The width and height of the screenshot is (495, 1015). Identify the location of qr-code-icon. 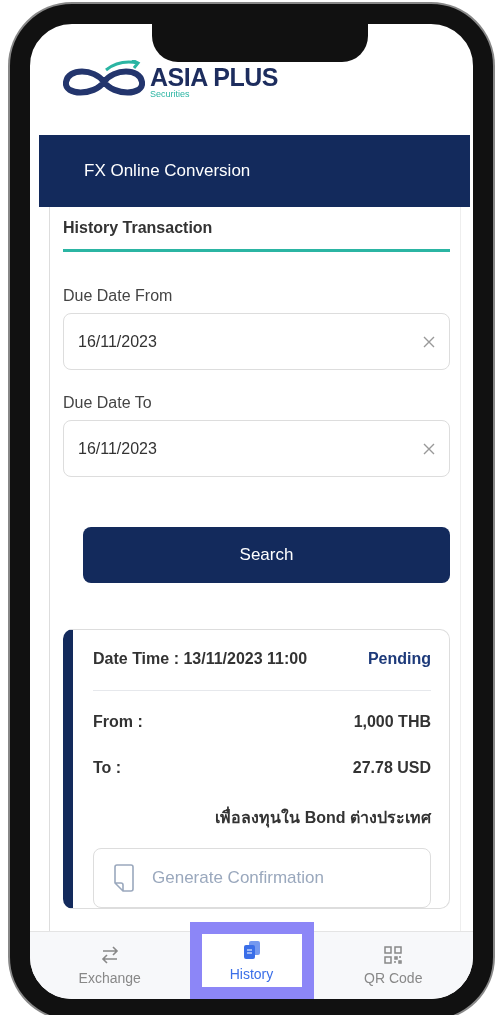
(393, 954).